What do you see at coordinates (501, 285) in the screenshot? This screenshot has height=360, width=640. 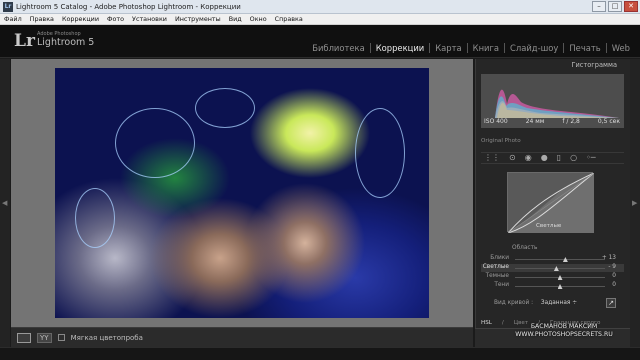 I see `slider-label: Тени` at bounding box center [501, 285].